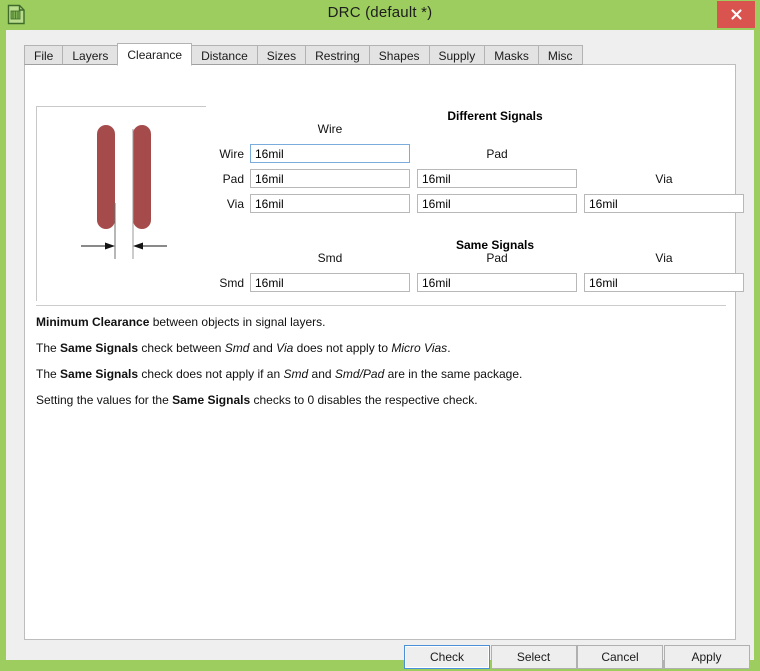  What do you see at coordinates (706, 657) in the screenshot?
I see `apply-button: Apply` at bounding box center [706, 657].